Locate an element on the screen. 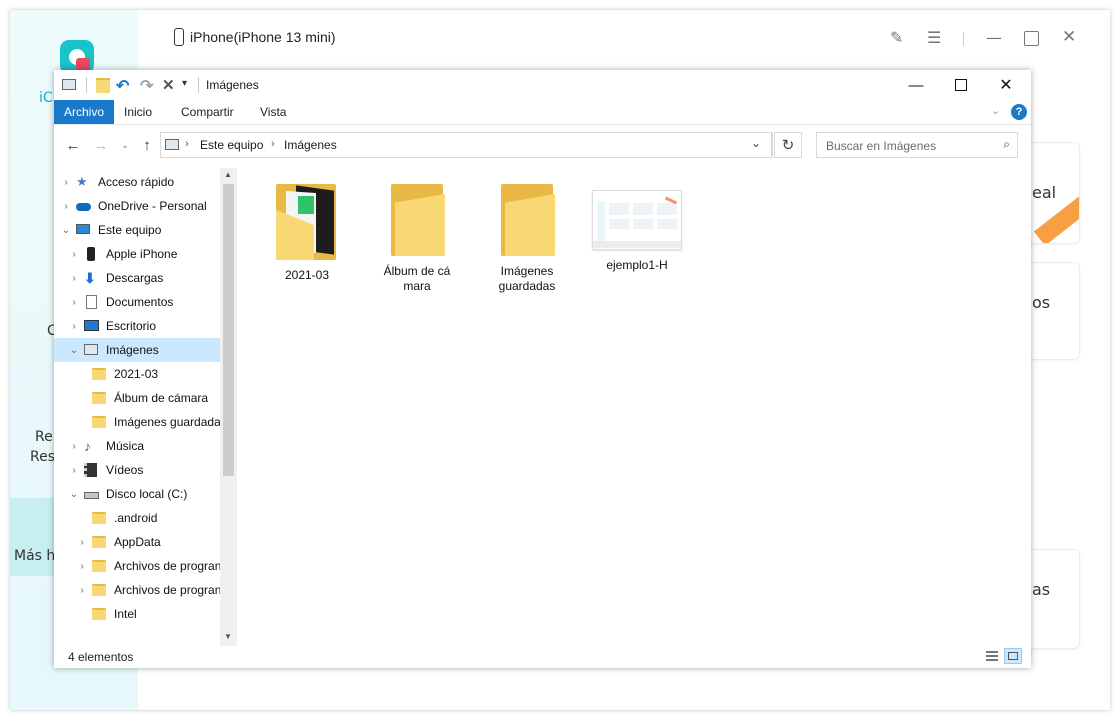 This screenshot has height=720, width=1120. star-icon: ★ is located at coordinates (82, 181).